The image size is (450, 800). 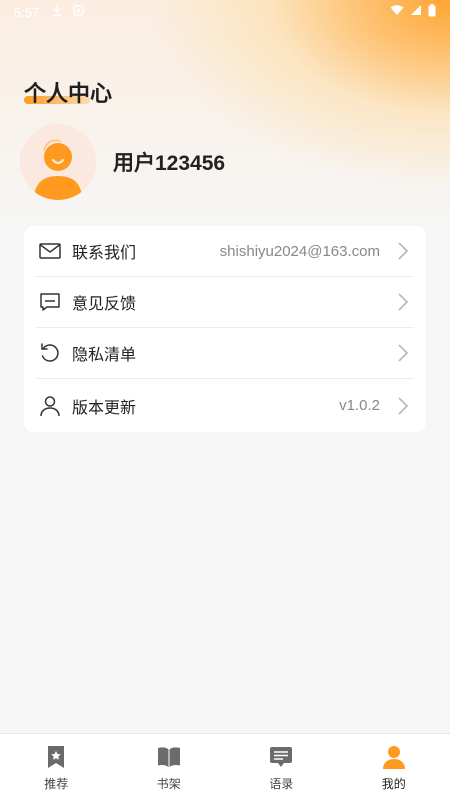 I want to click on menu-item-version-update: 版本更新 v1.0.2, so click(x=225, y=405).